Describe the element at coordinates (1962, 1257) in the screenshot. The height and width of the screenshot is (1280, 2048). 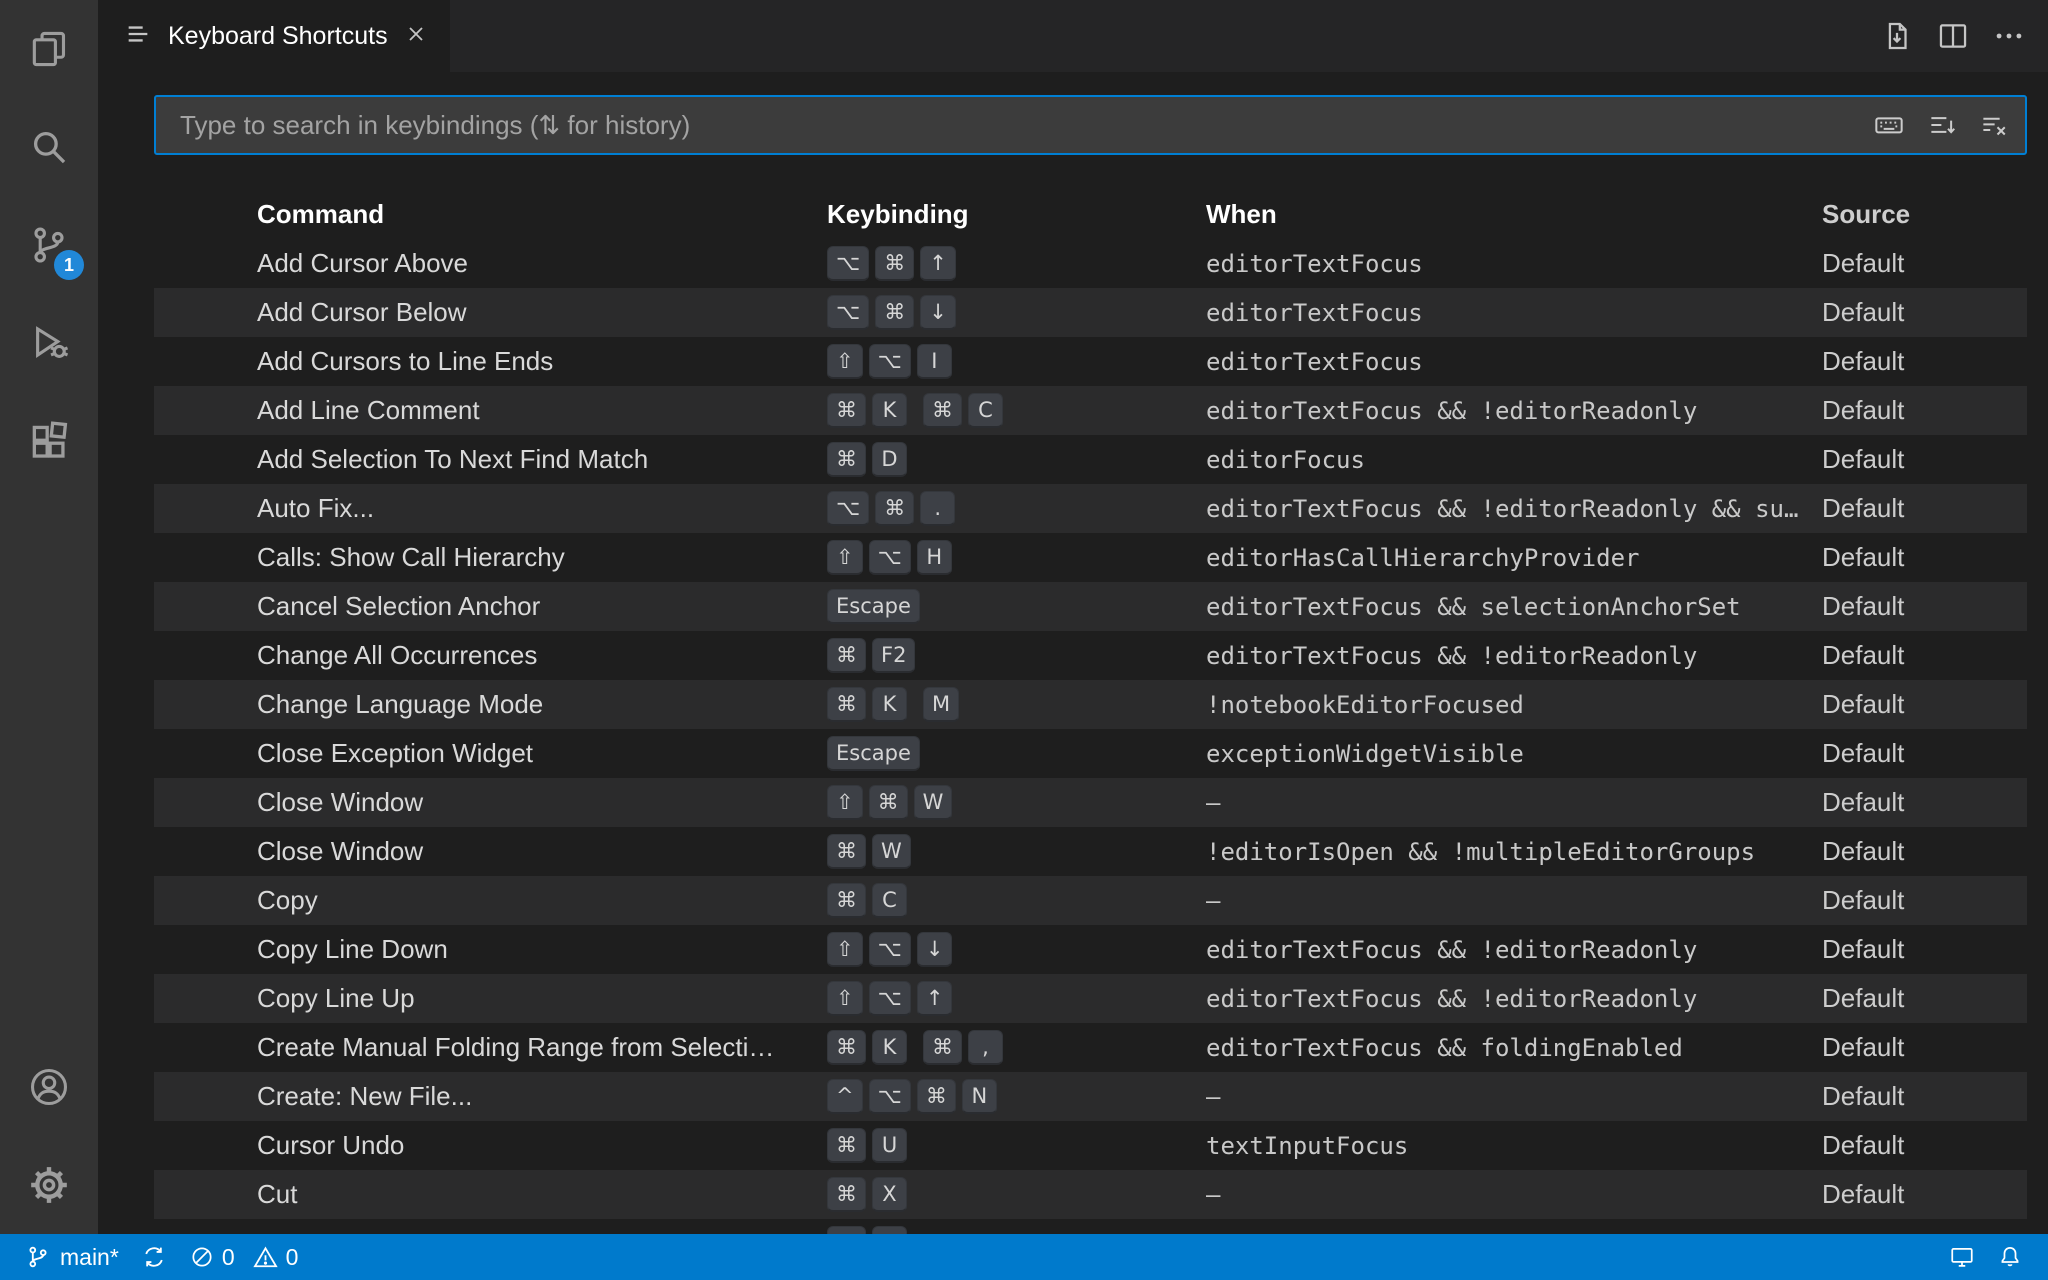
I see `remote-indicator-item` at that location.